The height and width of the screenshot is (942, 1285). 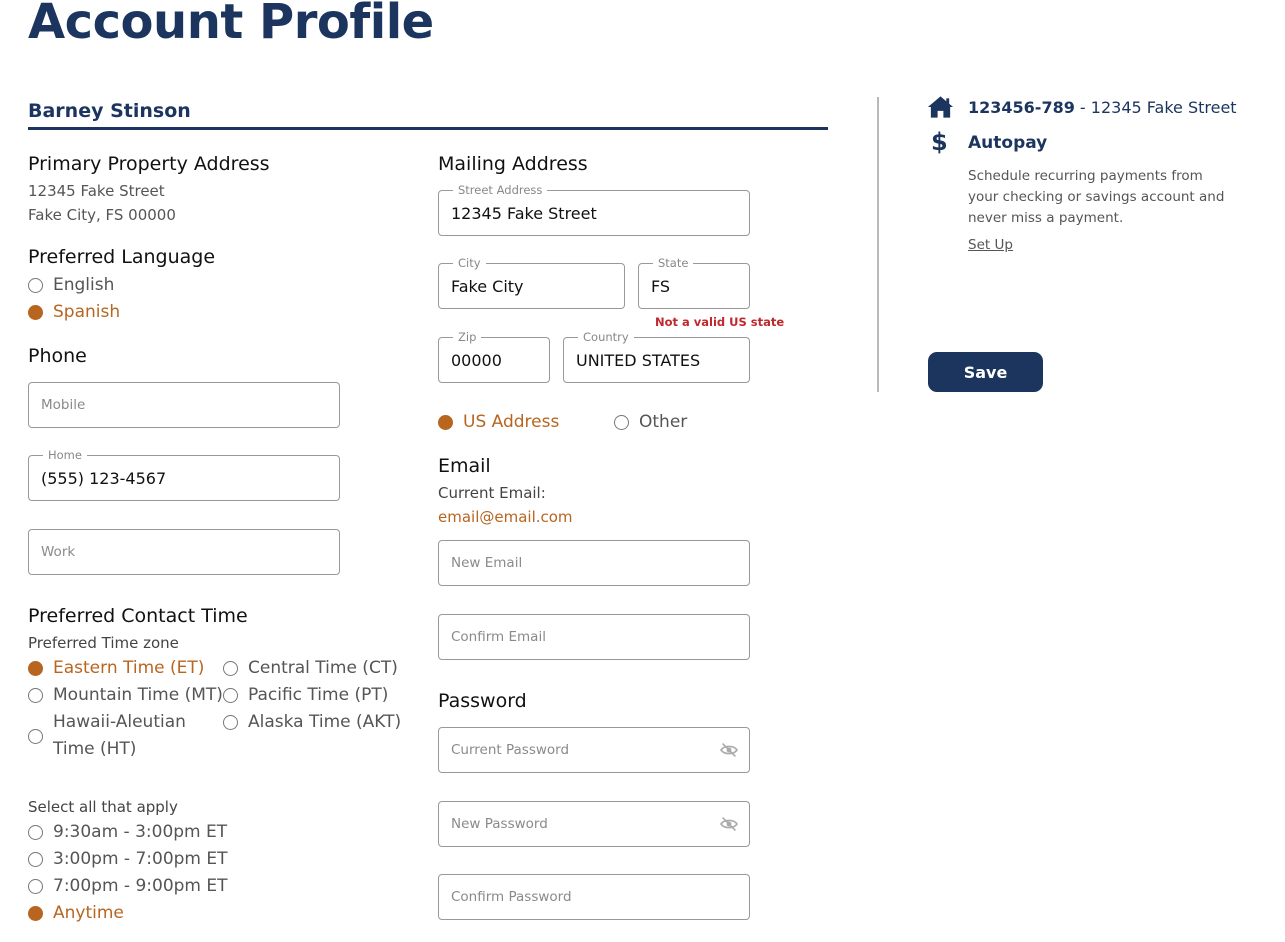 I want to click on language-option-english: English, so click(x=71, y=285).